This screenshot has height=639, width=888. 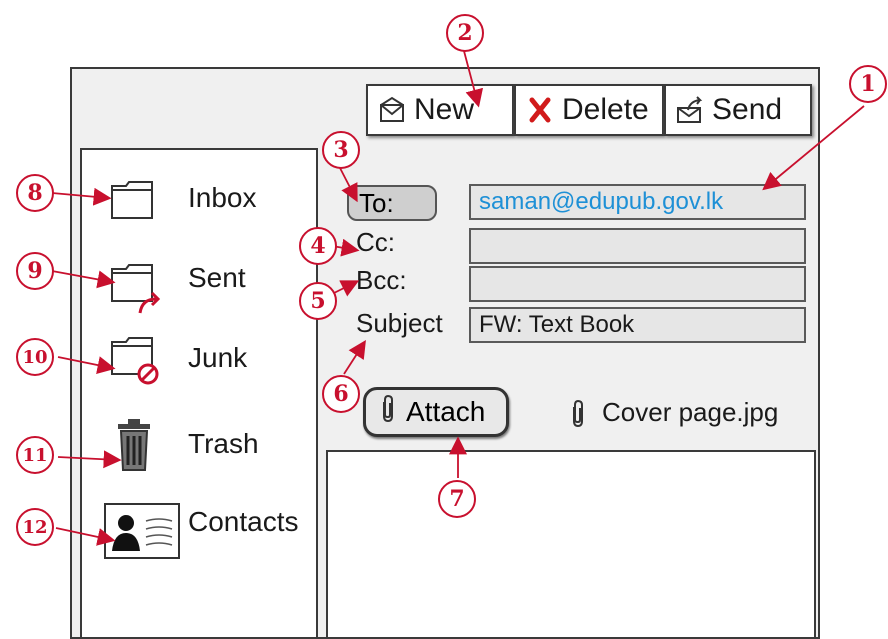 What do you see at coordinates (35, 357) in the screenshot?
I see `callout-10: 10` at bounding box center [35, 357].